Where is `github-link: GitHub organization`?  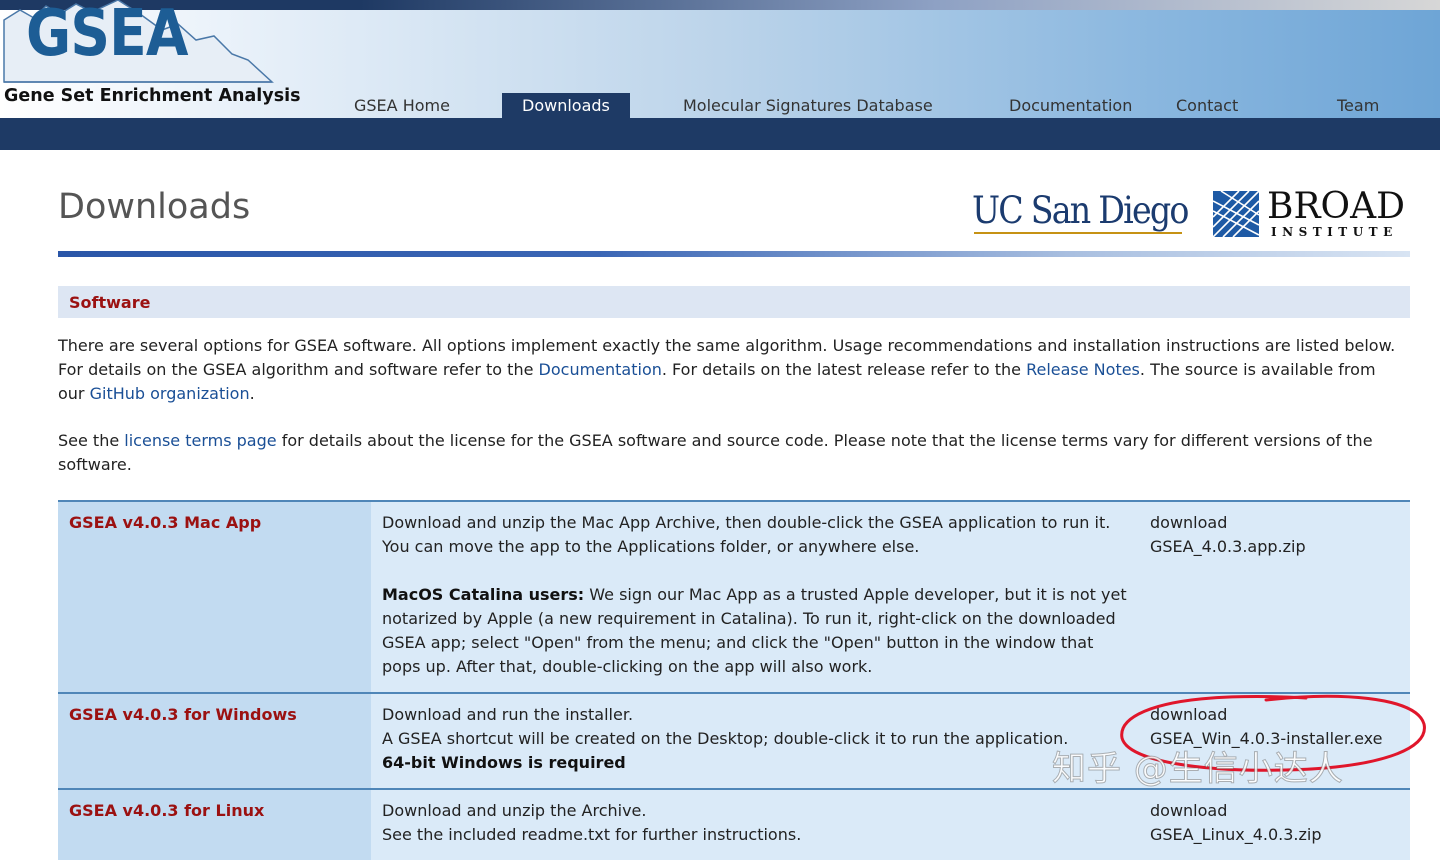
github-link: GitHub organization is located at coordinates (170, 393).